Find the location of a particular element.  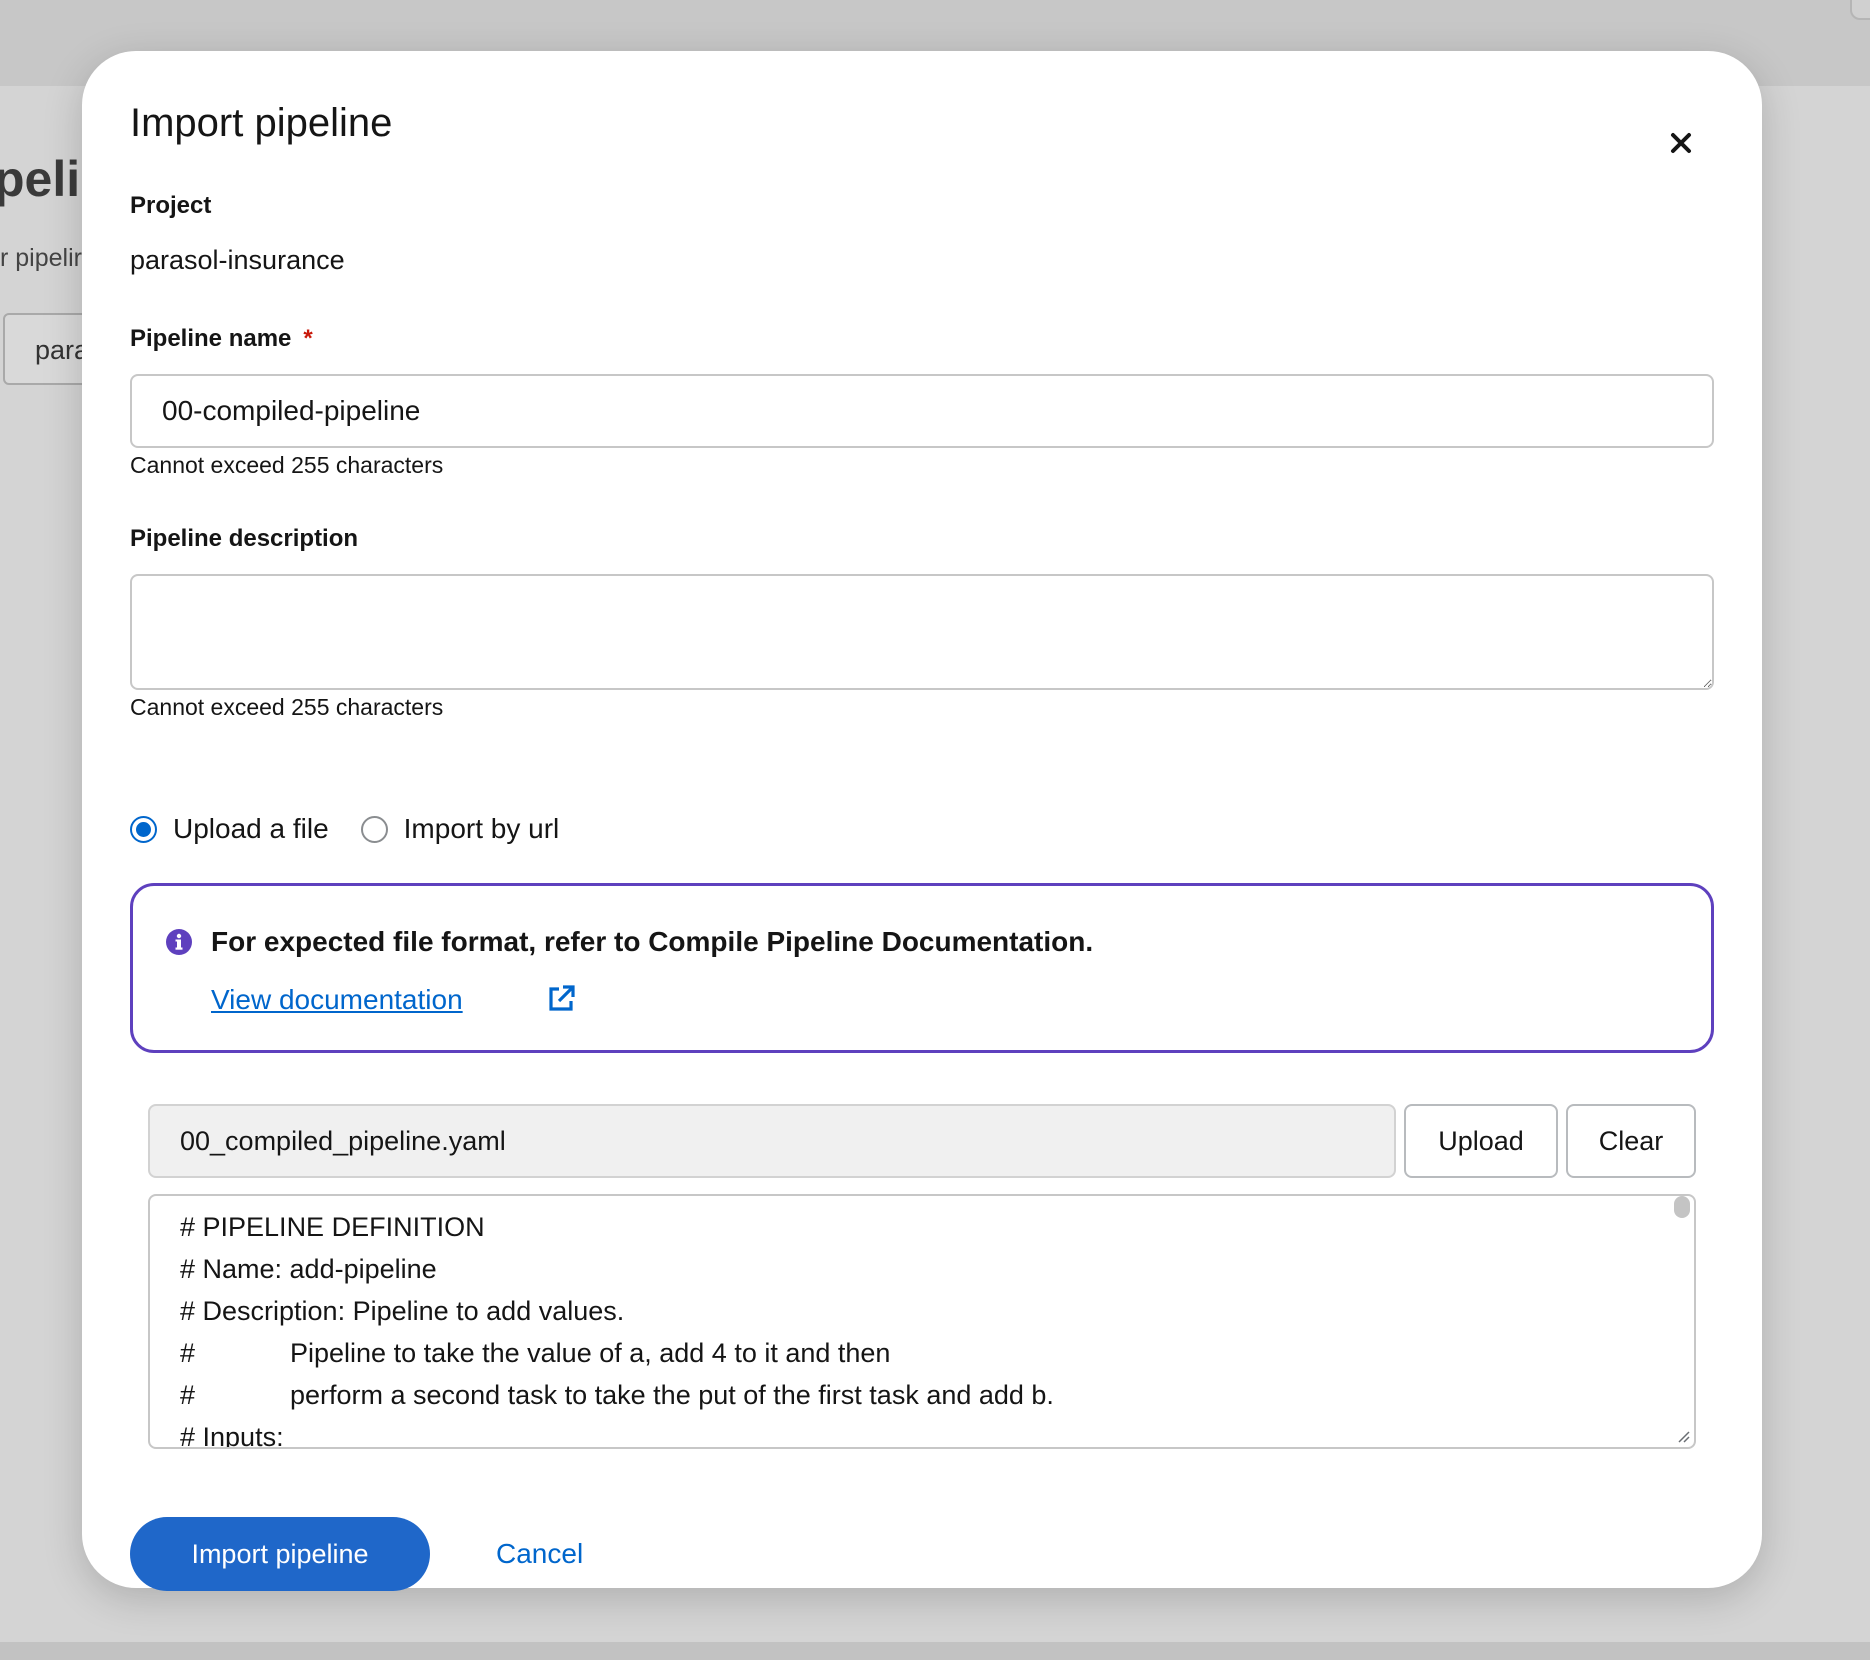

resize-grip-icon is located at coordinates (1683, 1436).